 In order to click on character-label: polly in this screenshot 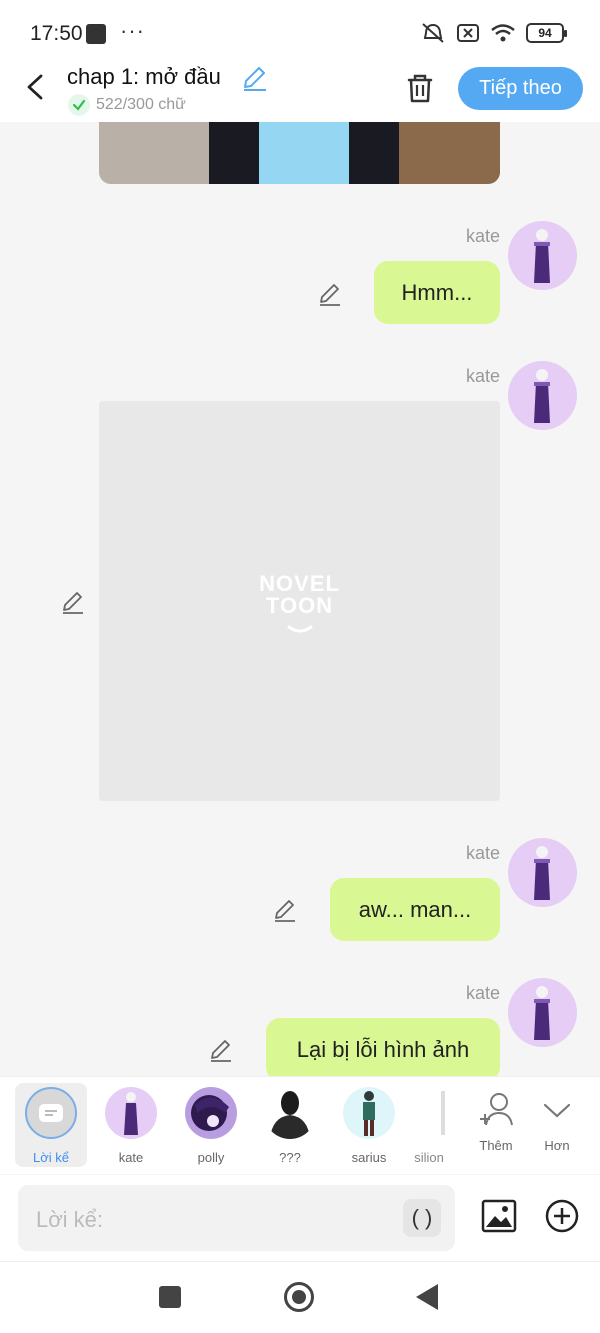, I will do `click(211, 1157)`.